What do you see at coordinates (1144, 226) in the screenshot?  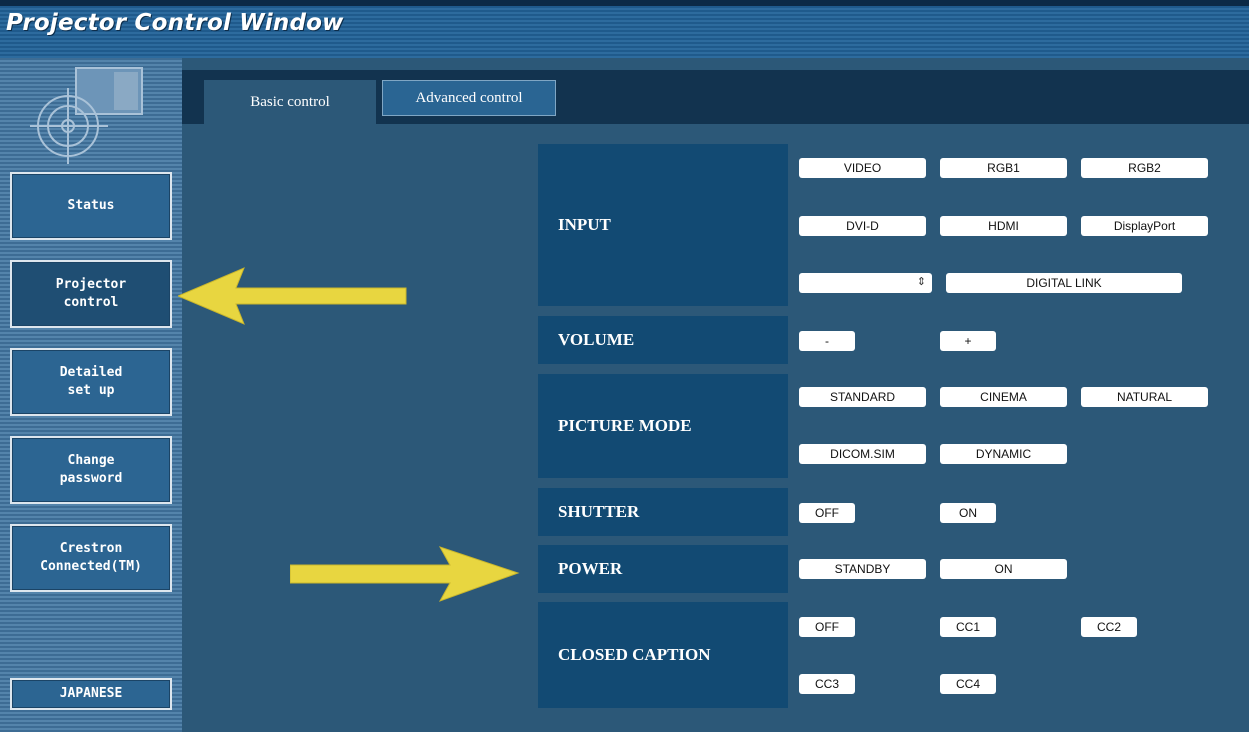 I see `input-displayport-button: DisplayPort` at bounding box center [1144, 226].